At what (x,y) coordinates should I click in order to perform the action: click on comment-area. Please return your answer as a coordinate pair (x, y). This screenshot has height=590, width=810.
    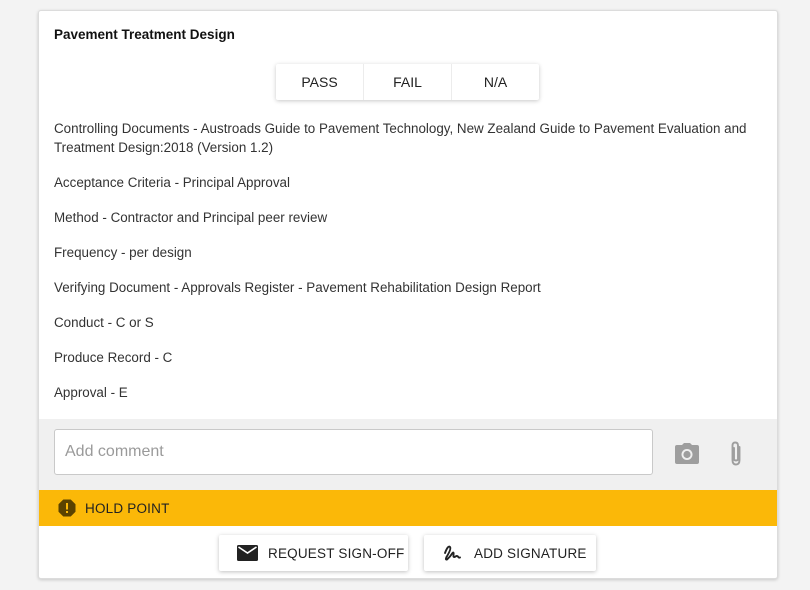
    Looking at the image, I should click on (408, 454).